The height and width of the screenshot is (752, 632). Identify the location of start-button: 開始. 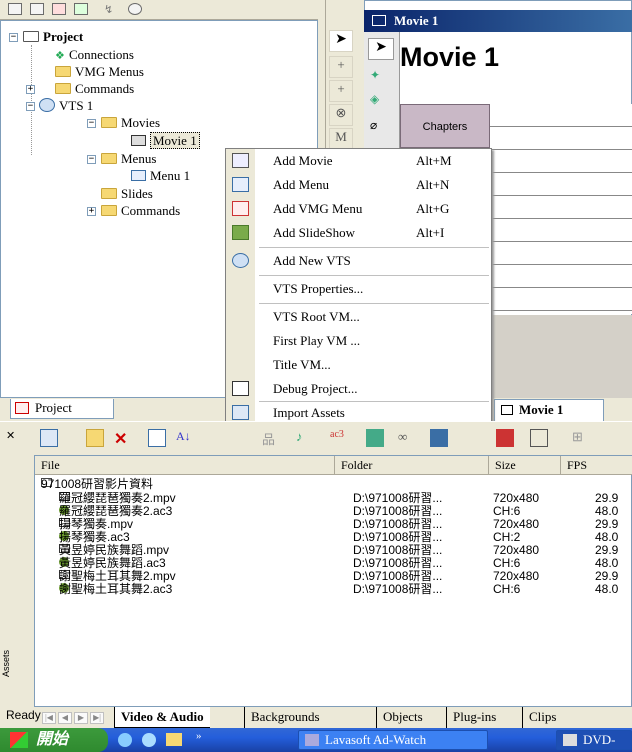
(54, 740).